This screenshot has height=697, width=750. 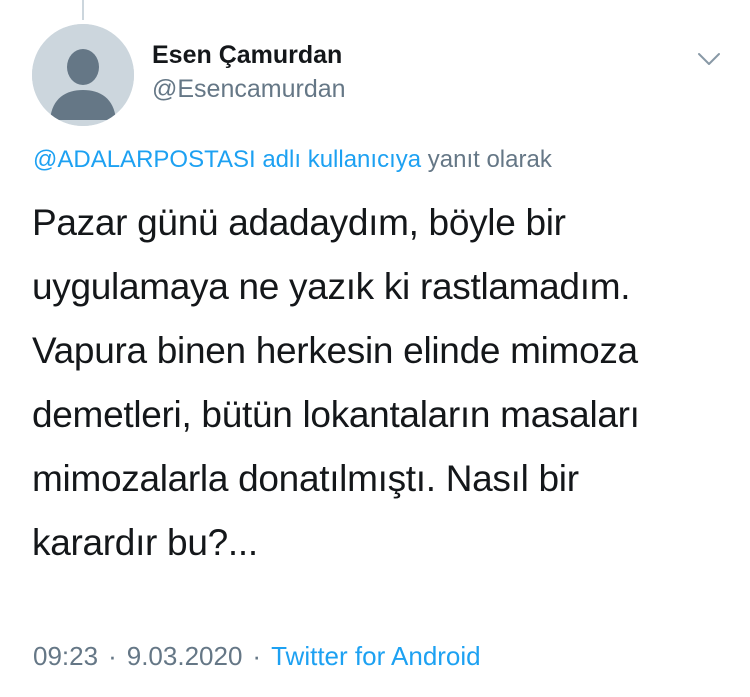 What do you see at coordinates (336, 414) in the screenshot?
I see `tweet-text-line: demetleri, bütün lokantaların masaları` at bounding box center [336, 414].